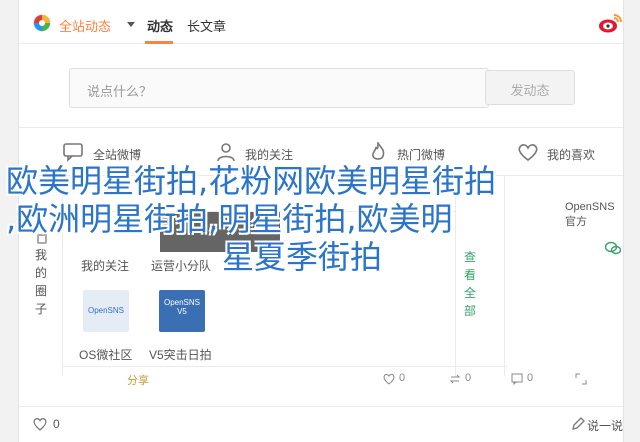 This screenshot has width=640, height=442. What do you see at coordinates (321, 22) in the screenshot?
I see `top-bar: 全站动态 动态 长文章` at bounding box center [321, 22].